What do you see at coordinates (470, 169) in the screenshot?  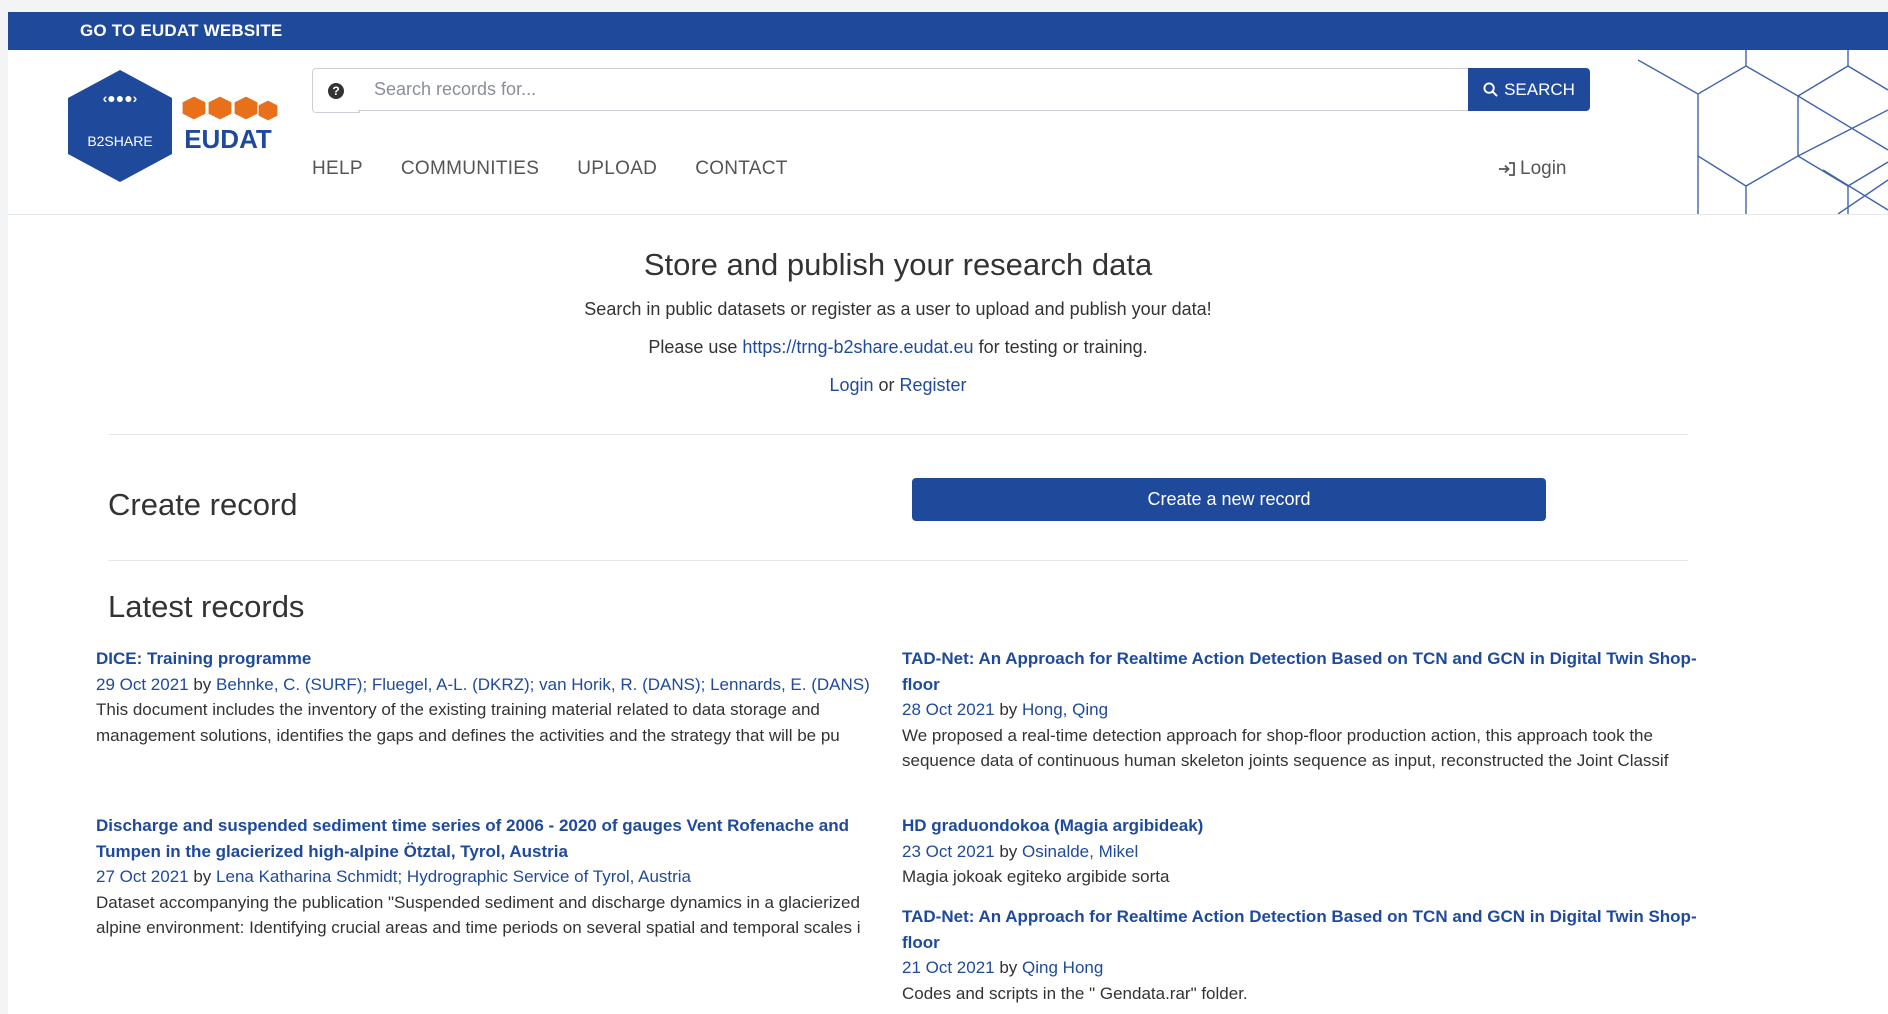 I see `nav-communities: COMMUNITIES` at bounding box center [470, 169].